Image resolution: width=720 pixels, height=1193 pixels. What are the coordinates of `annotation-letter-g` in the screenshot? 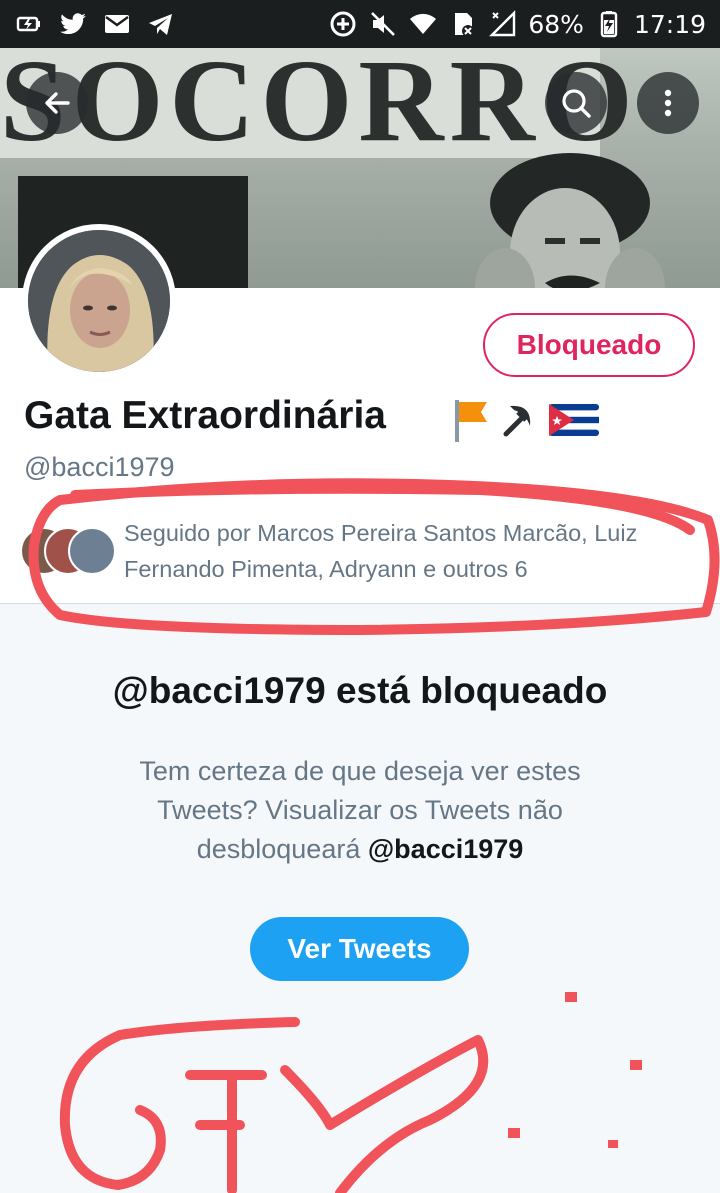 It's located at (179, 1103).